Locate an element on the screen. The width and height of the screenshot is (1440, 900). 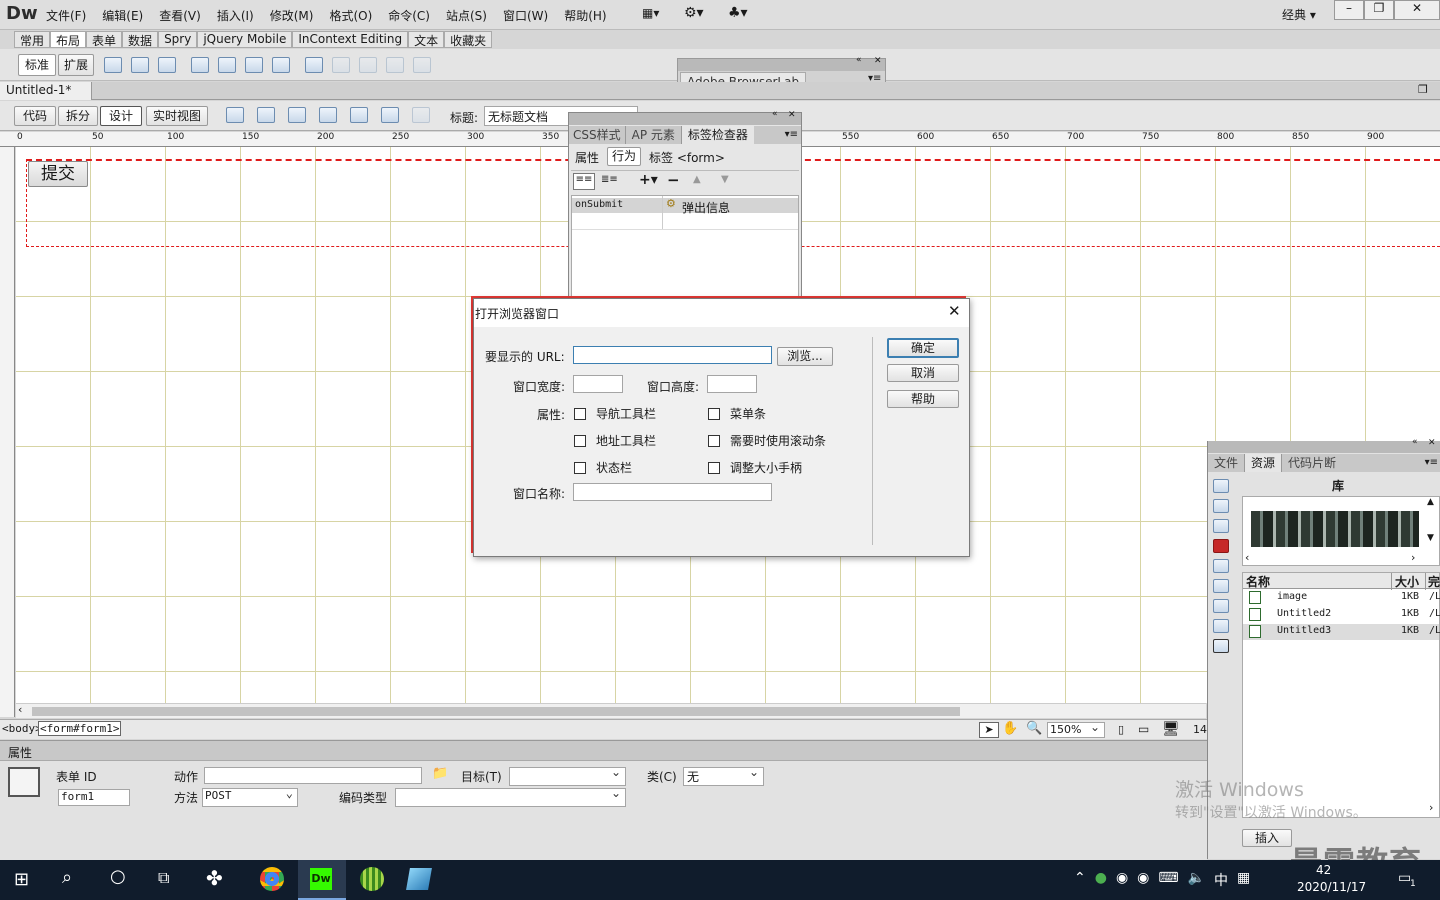
url-input is located at coordinates (672, 355).